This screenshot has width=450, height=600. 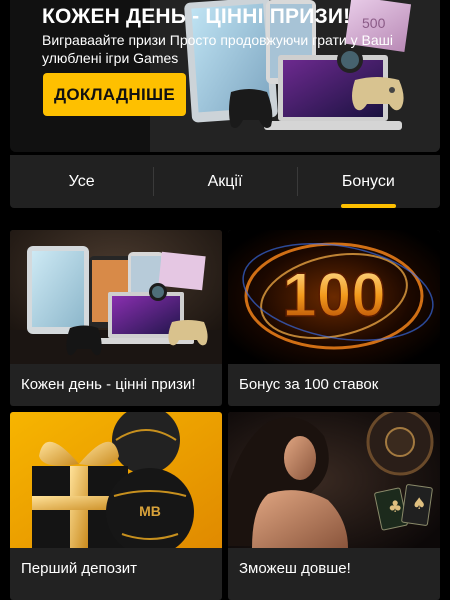 What do you see at coordinates (196, 16) in the screenshot?
I see `hero-title: КОЖЕН ДЕНЬ - ЦІННІ ПРИЗИ!` at bounding box center [196, 16].